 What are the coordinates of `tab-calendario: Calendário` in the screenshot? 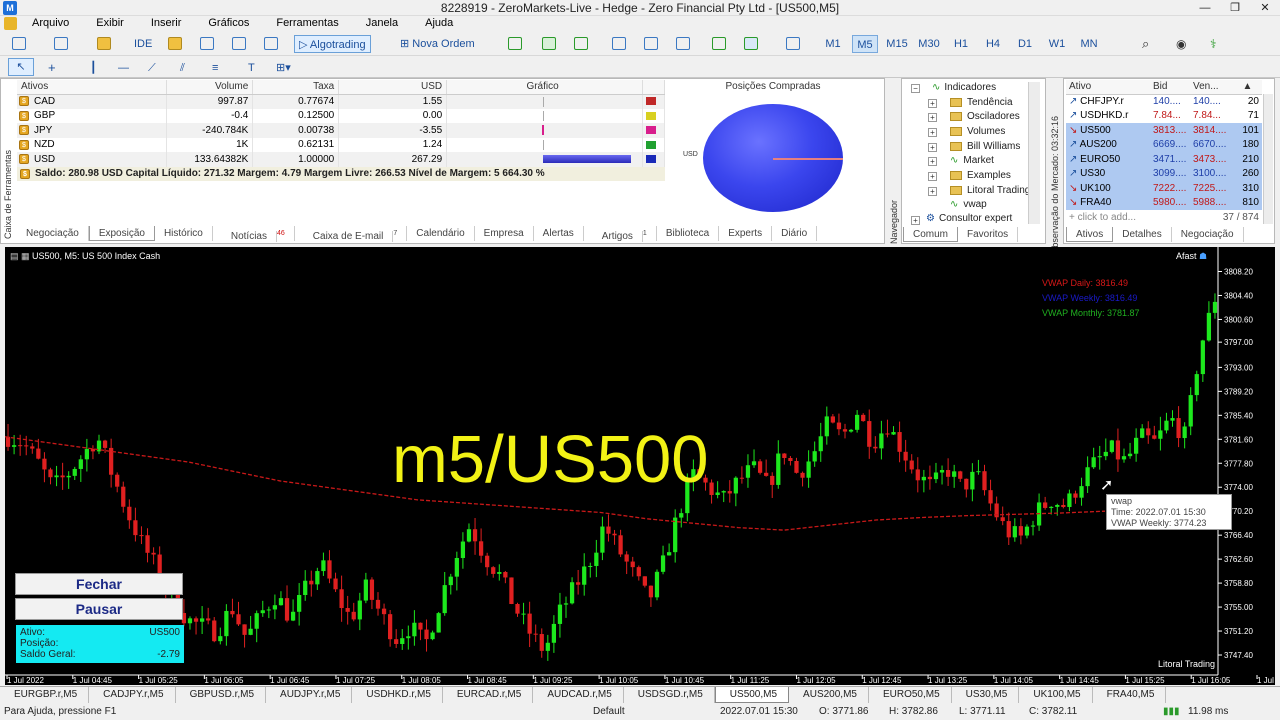 It's located at (441, 233).